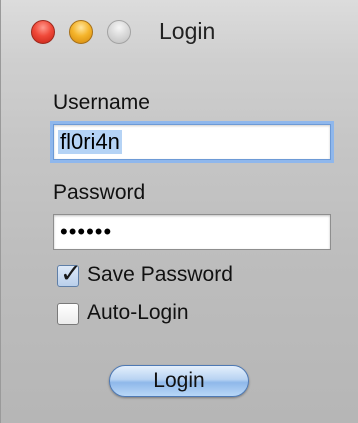  I want to click on login-button: Login, so click(179, 381).